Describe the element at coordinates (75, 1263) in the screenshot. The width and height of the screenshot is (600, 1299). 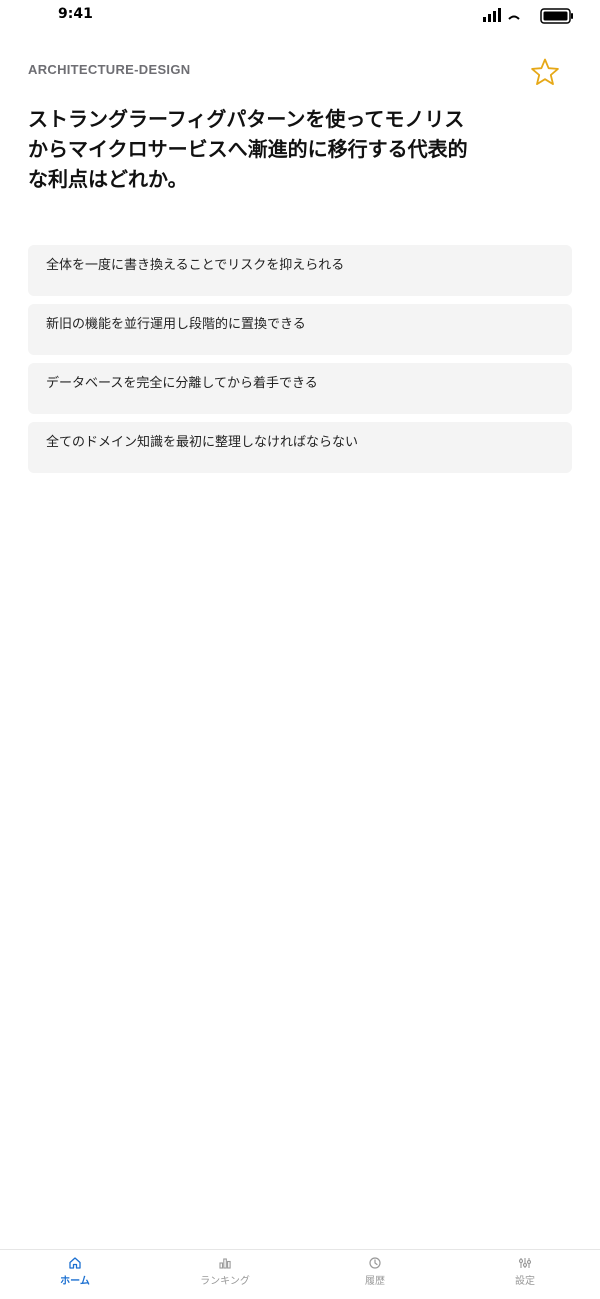
I see `home-icon` at that location.